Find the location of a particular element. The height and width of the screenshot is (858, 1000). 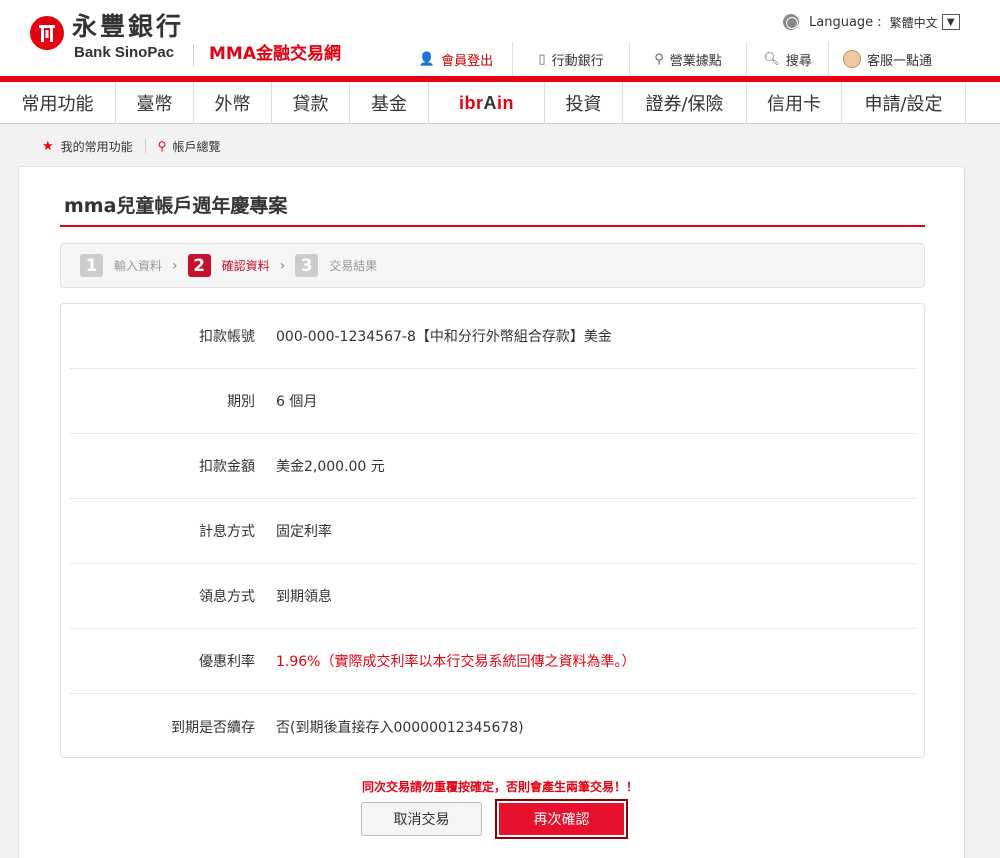

brand-name-en: Bank SinoPac is located at coordinates (124, 53).